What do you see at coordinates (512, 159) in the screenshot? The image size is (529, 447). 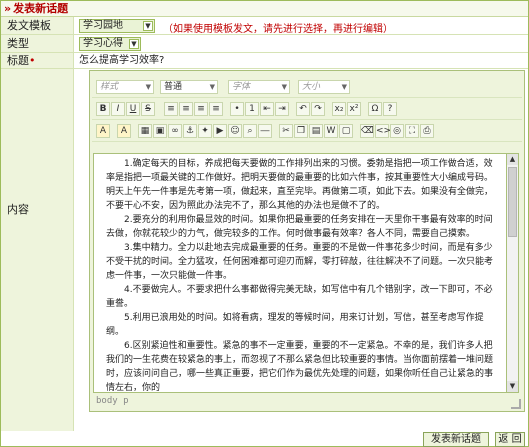 I see `scroll-up-icon: ▲` at bounding box center [512, 159].